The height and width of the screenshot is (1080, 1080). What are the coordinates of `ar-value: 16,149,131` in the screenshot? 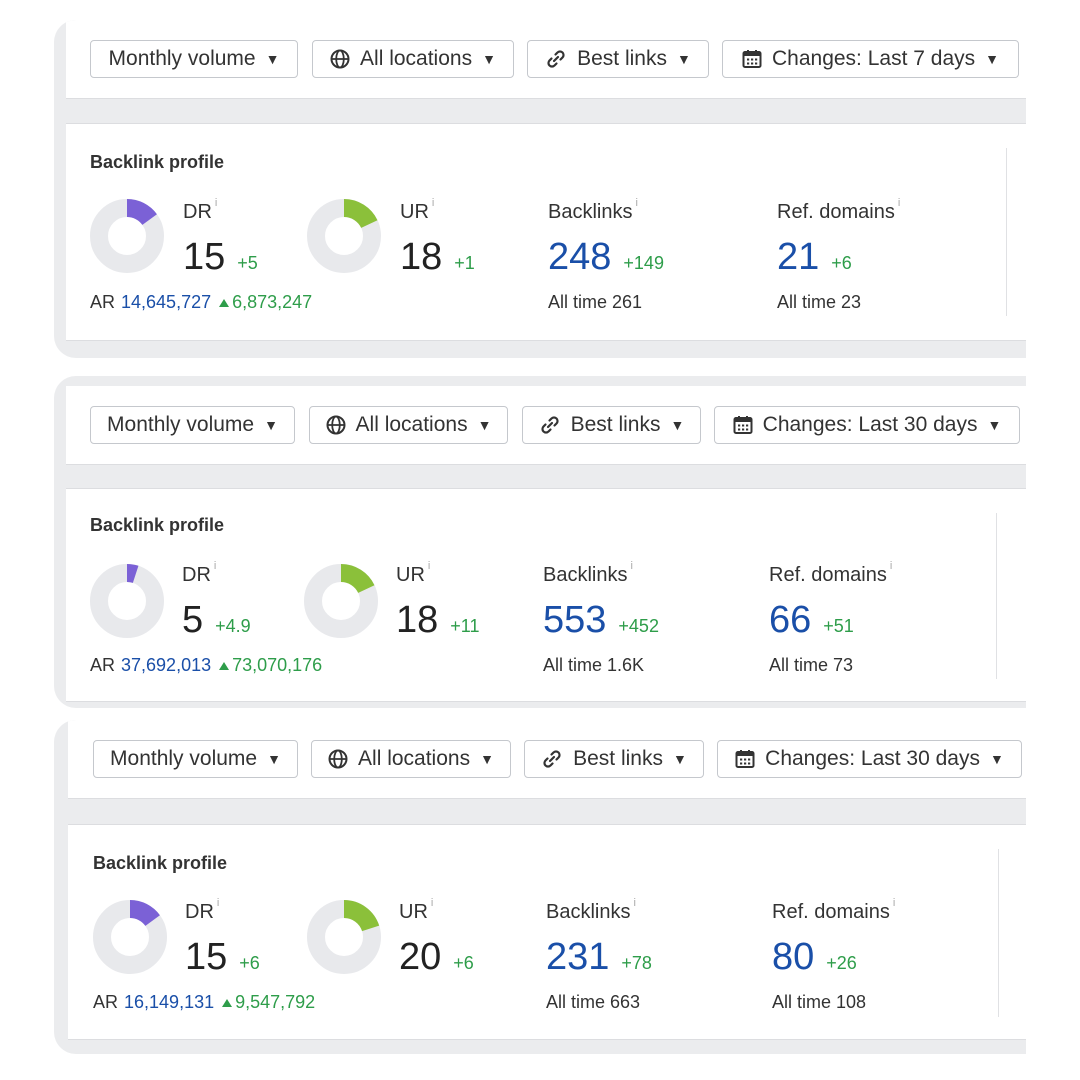 It's located at (169, 1002).